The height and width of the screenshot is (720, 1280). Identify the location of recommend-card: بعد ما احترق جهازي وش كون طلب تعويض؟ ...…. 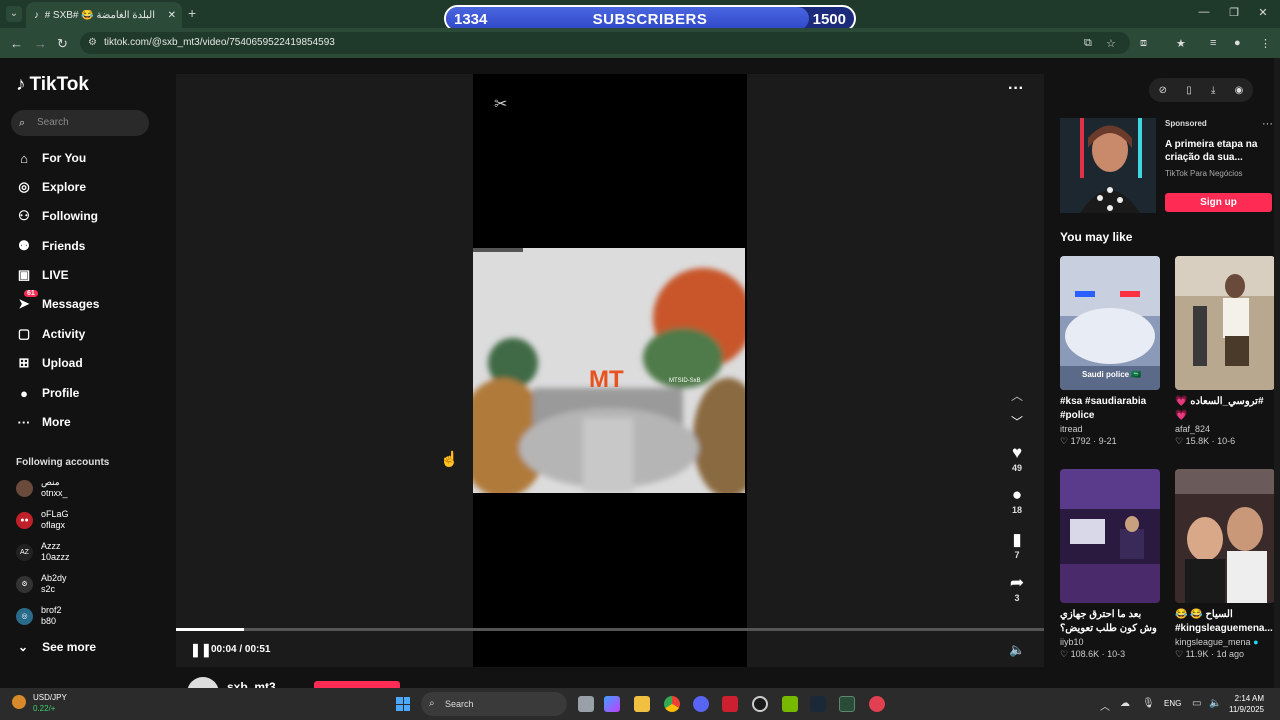
(1110, 564).